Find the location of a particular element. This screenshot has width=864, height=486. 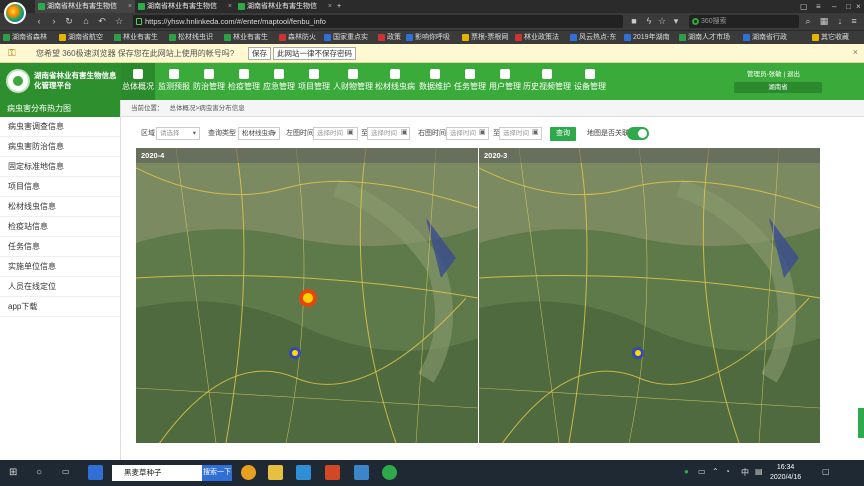

close-window-icon: × is located at coordinates (858, 6).